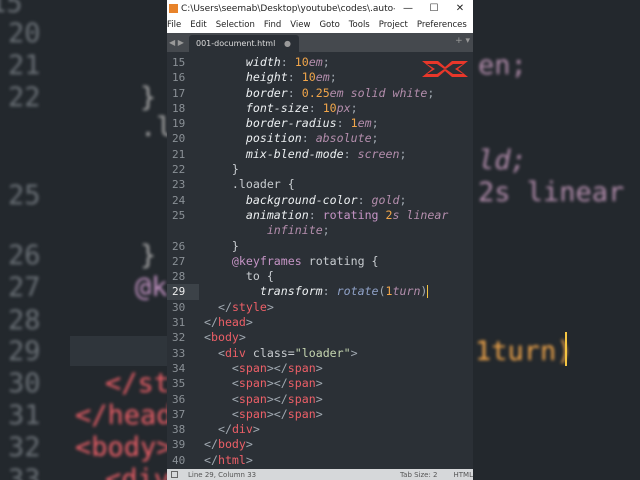  I want to click on code-line: 30 </style>, so click(320, 307).